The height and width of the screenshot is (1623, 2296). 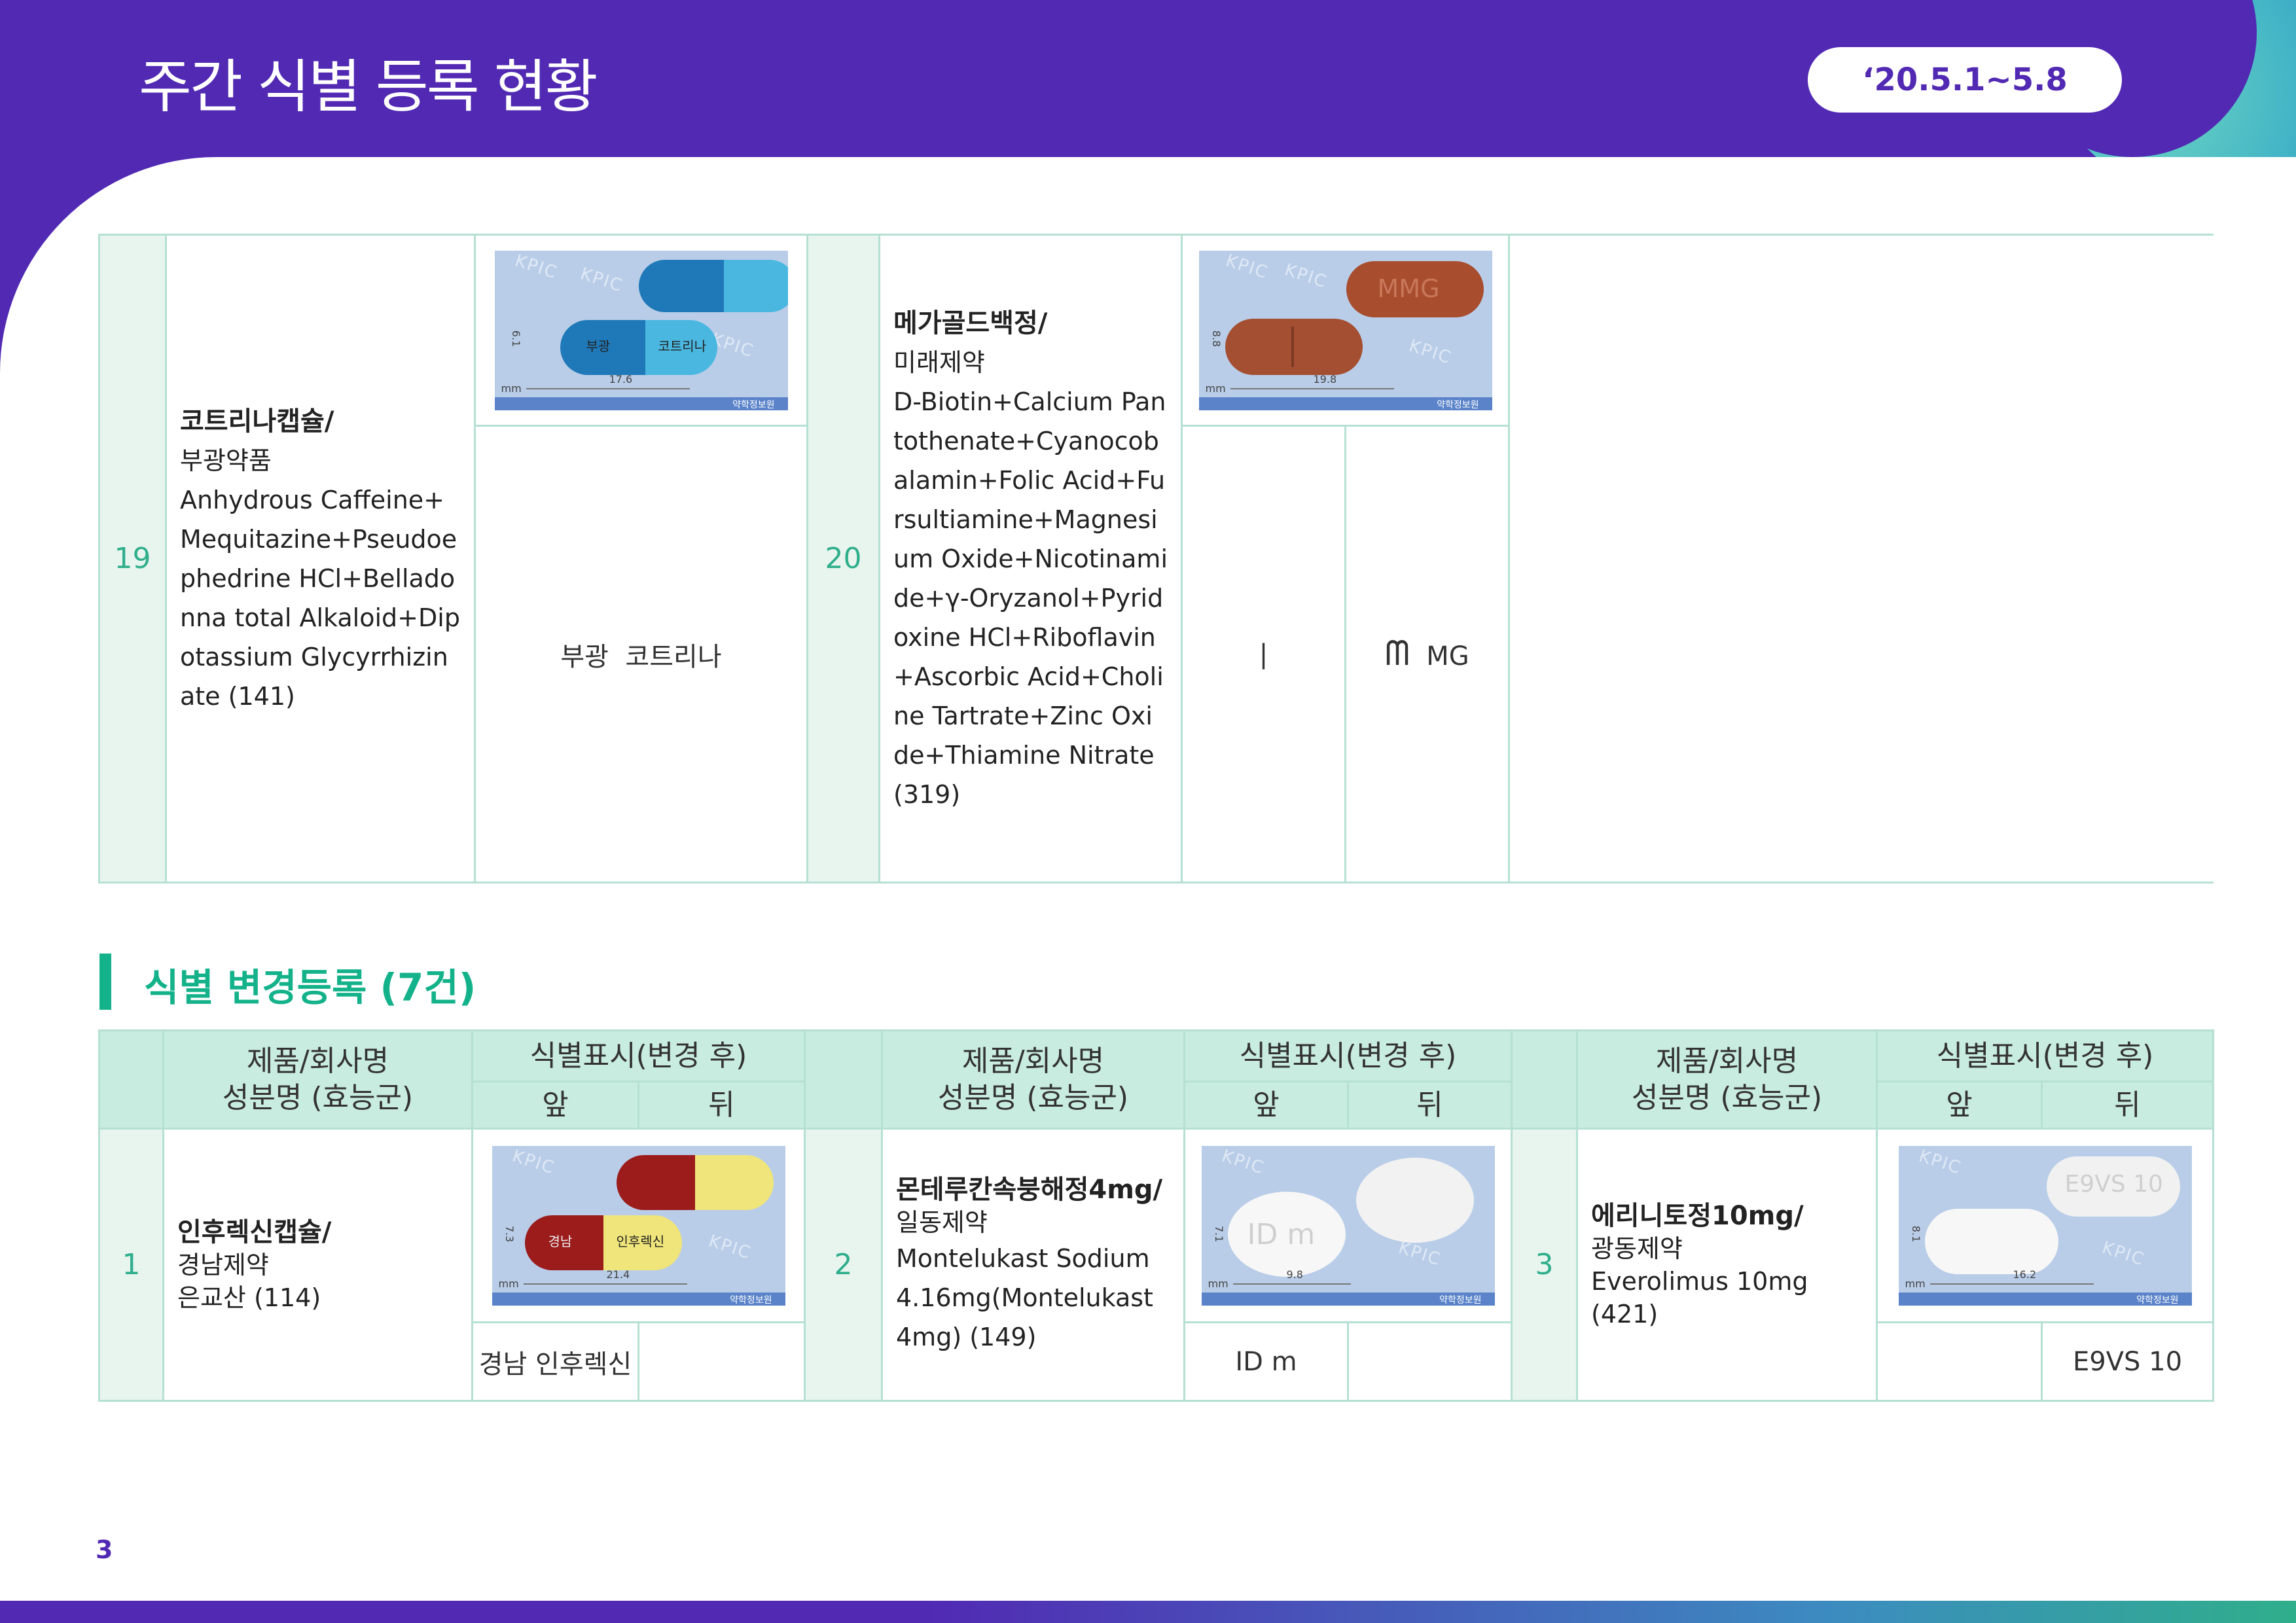 What do you see at coordinates (939, 362) in the screenshot?
I see `company-name: 미래제약` at bounding box center [939, 362].